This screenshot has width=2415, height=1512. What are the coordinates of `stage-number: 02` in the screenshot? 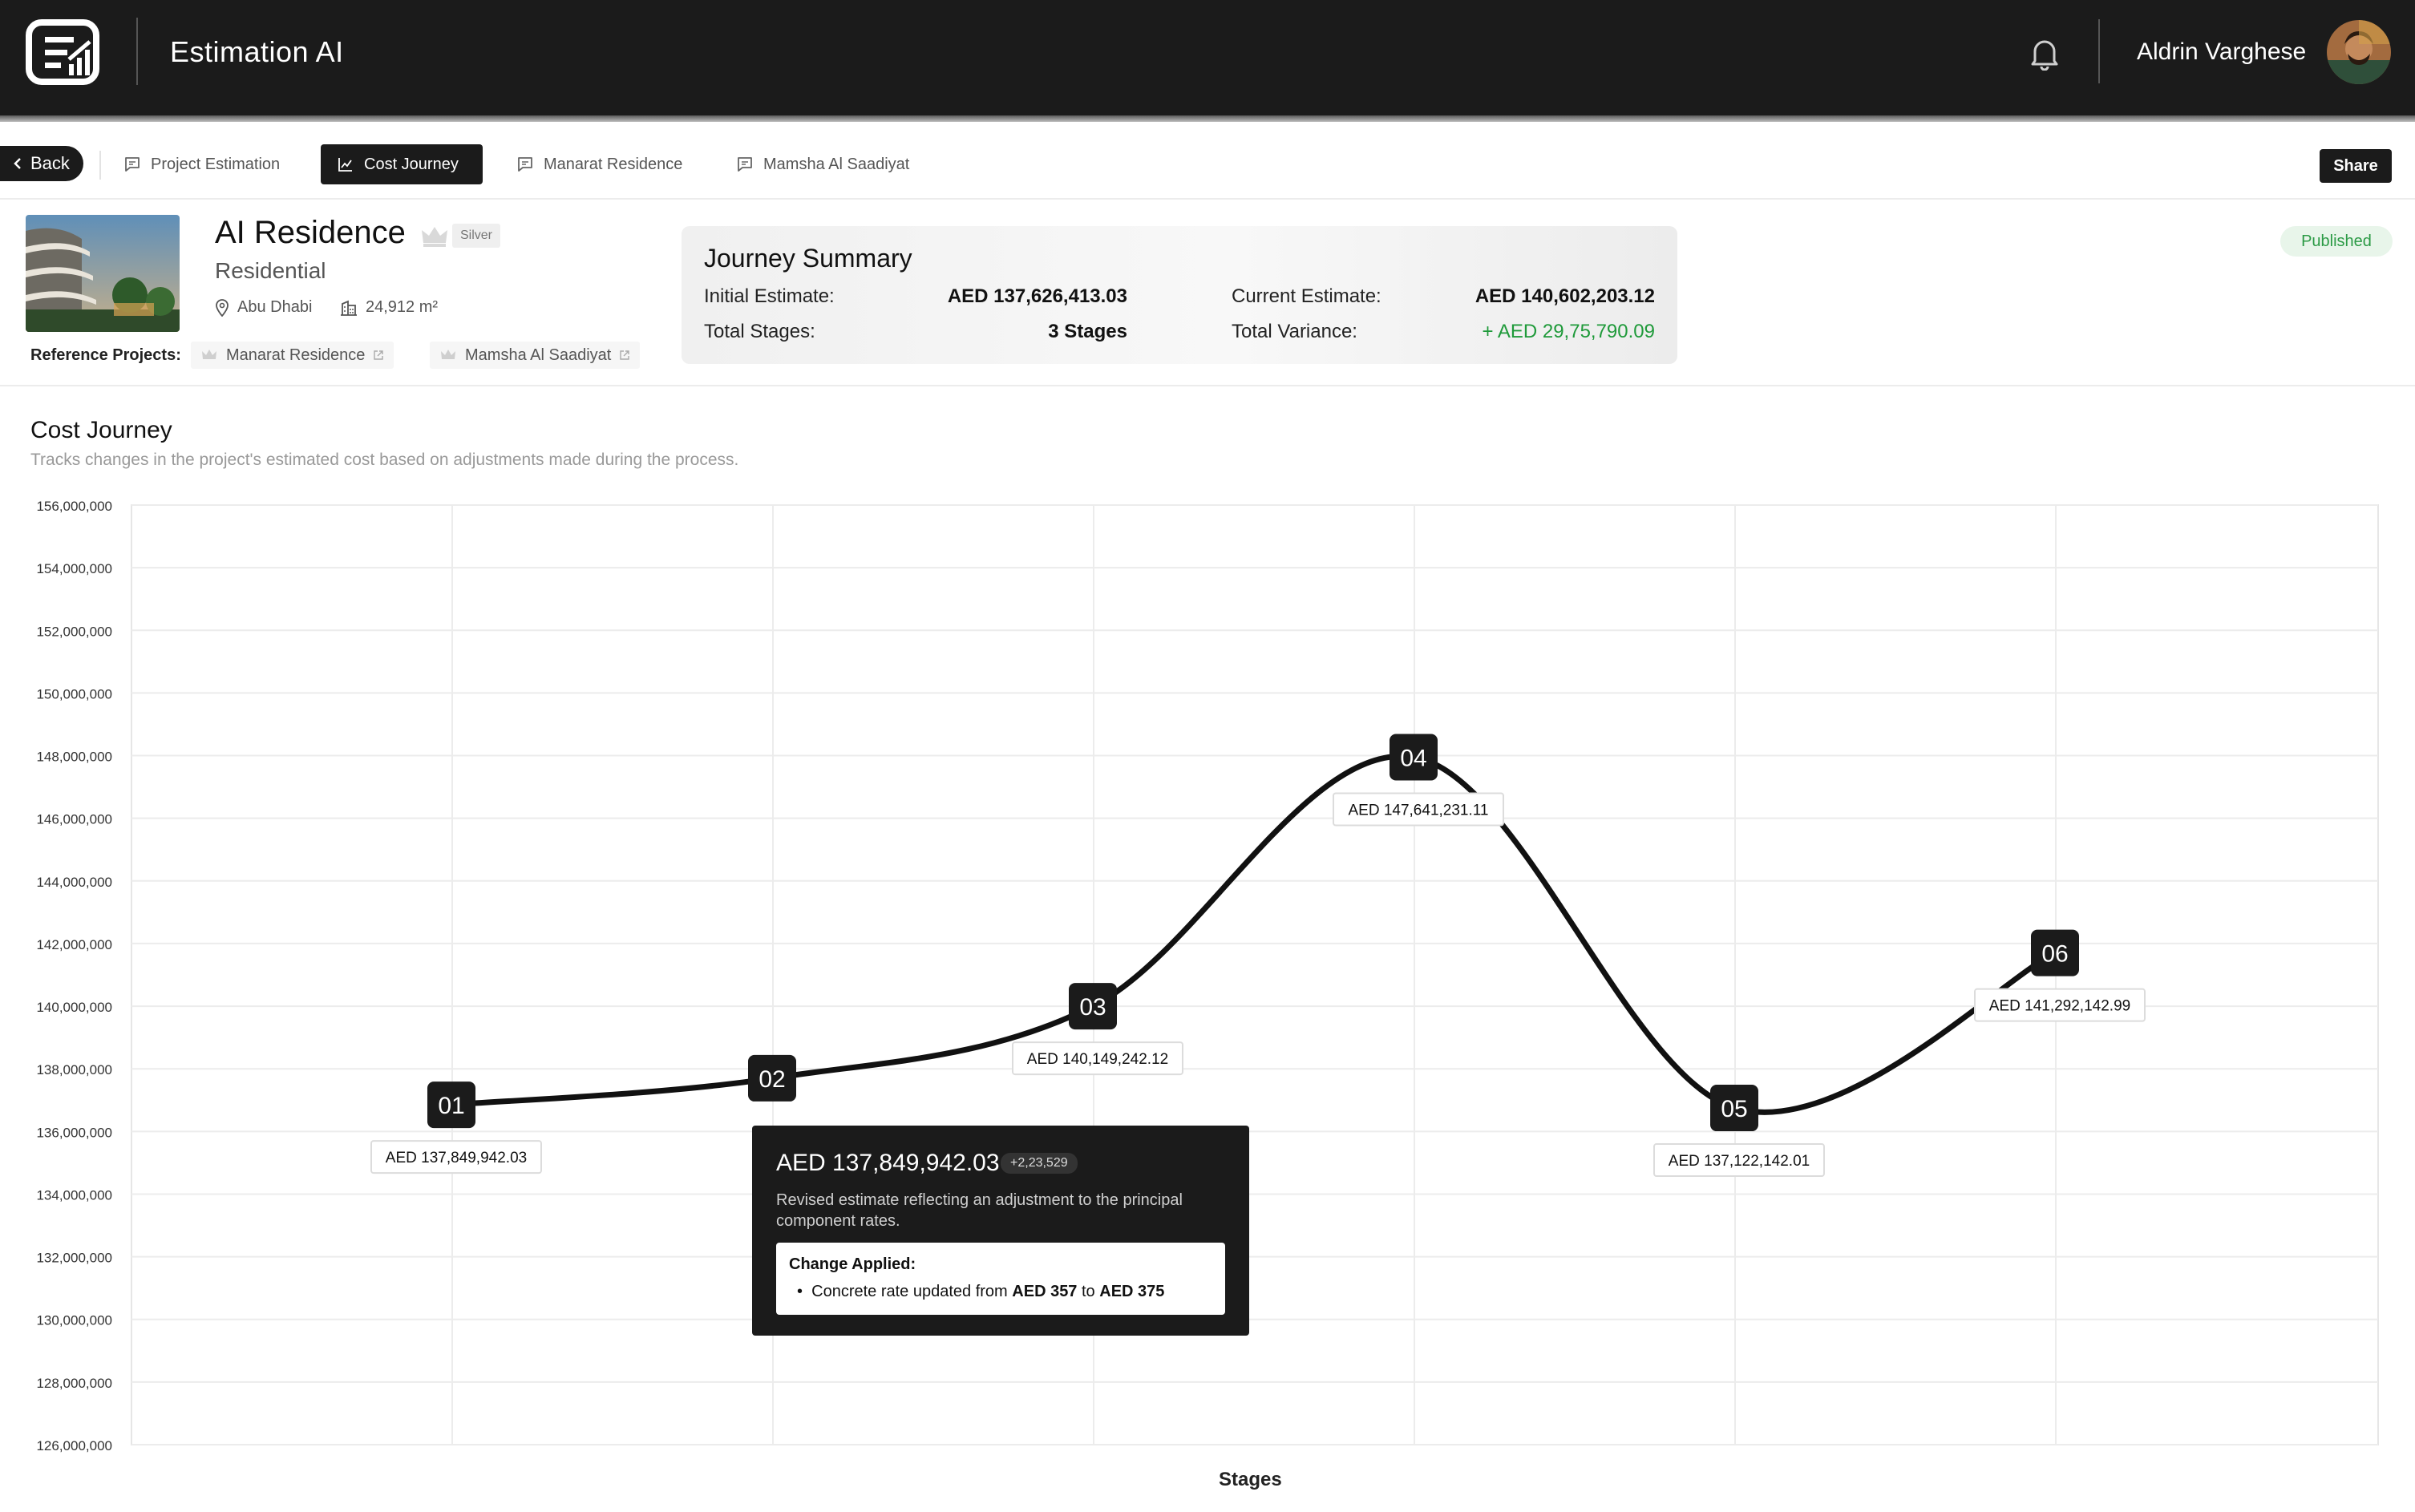 It's located at (771, 1080).